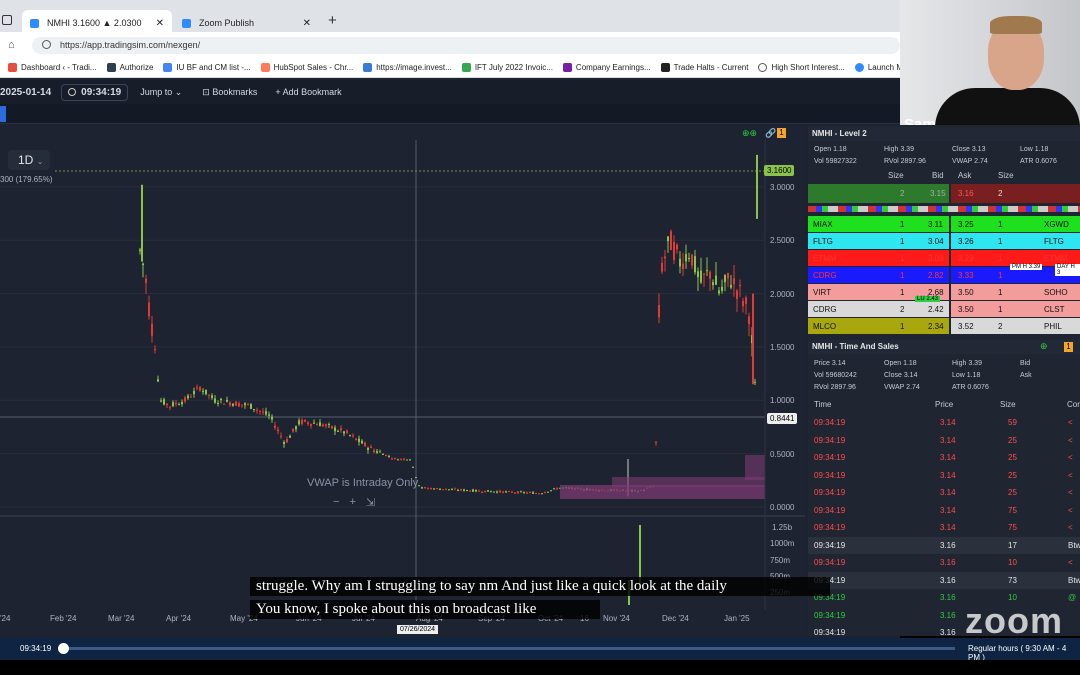  Describe the element at coordinates (782, 294) in the screenshot. I see `price-tick: 2.0000` at that location.